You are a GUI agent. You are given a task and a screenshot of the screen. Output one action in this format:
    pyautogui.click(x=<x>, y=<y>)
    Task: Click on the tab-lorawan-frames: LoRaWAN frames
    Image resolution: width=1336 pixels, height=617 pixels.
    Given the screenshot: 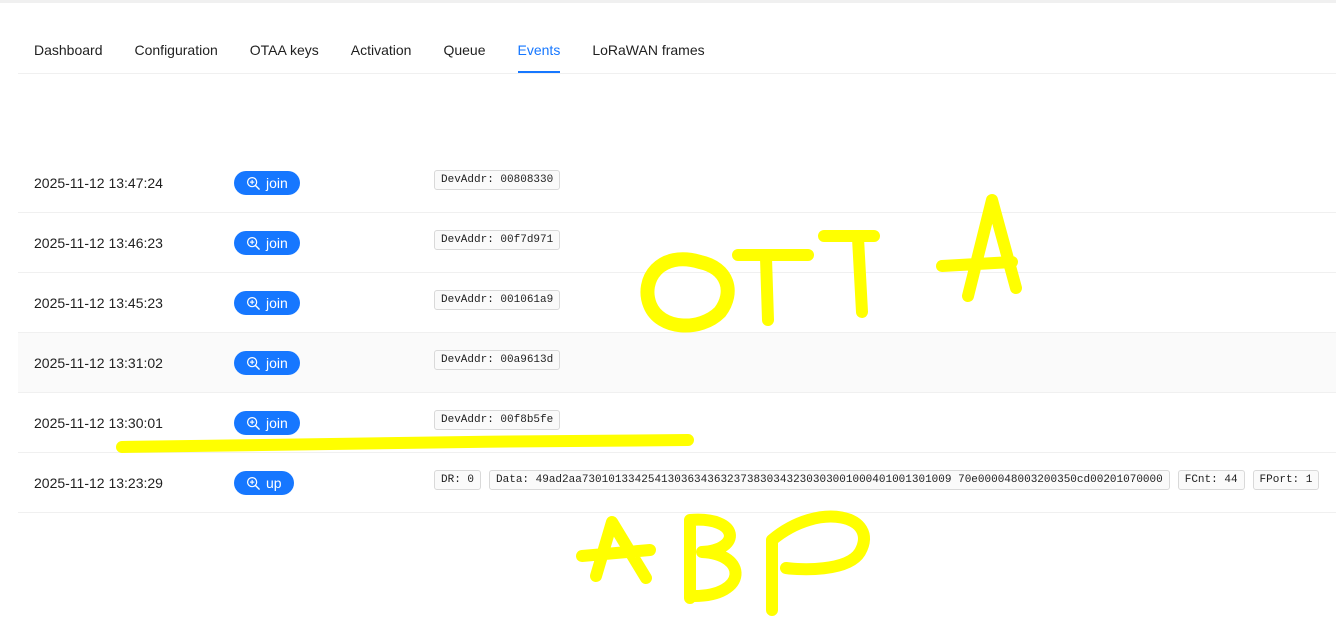 What is the action you would take?
    pyautogui.click(x=648, y=50)
    